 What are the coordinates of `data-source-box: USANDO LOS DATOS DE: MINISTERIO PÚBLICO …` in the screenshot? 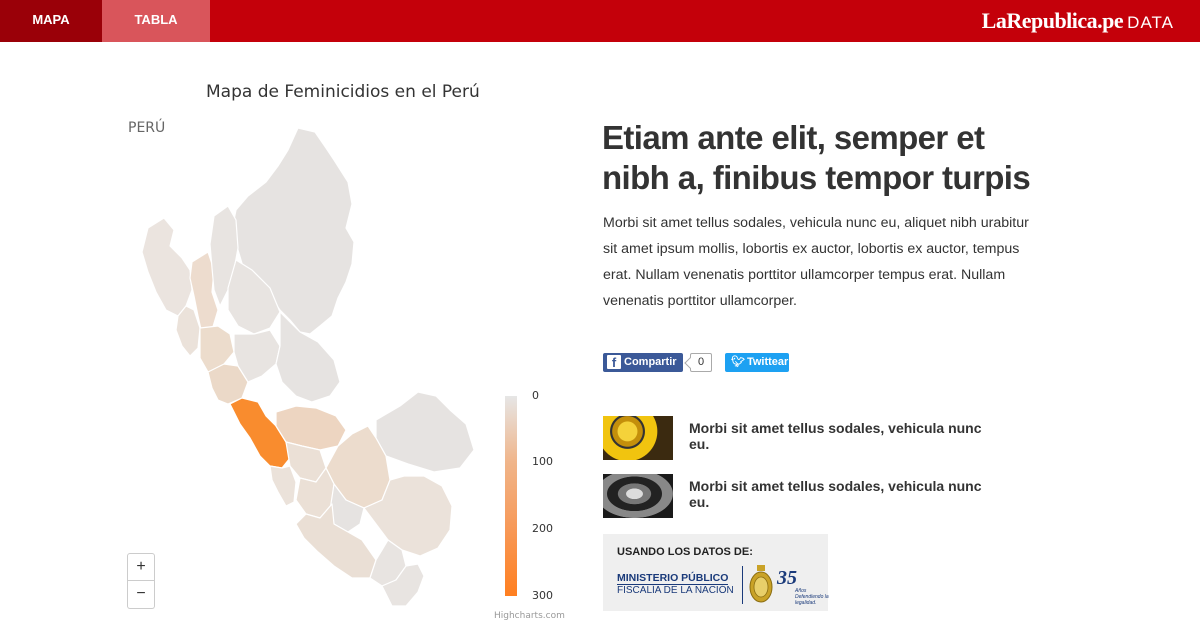 It's located at (716, 572).